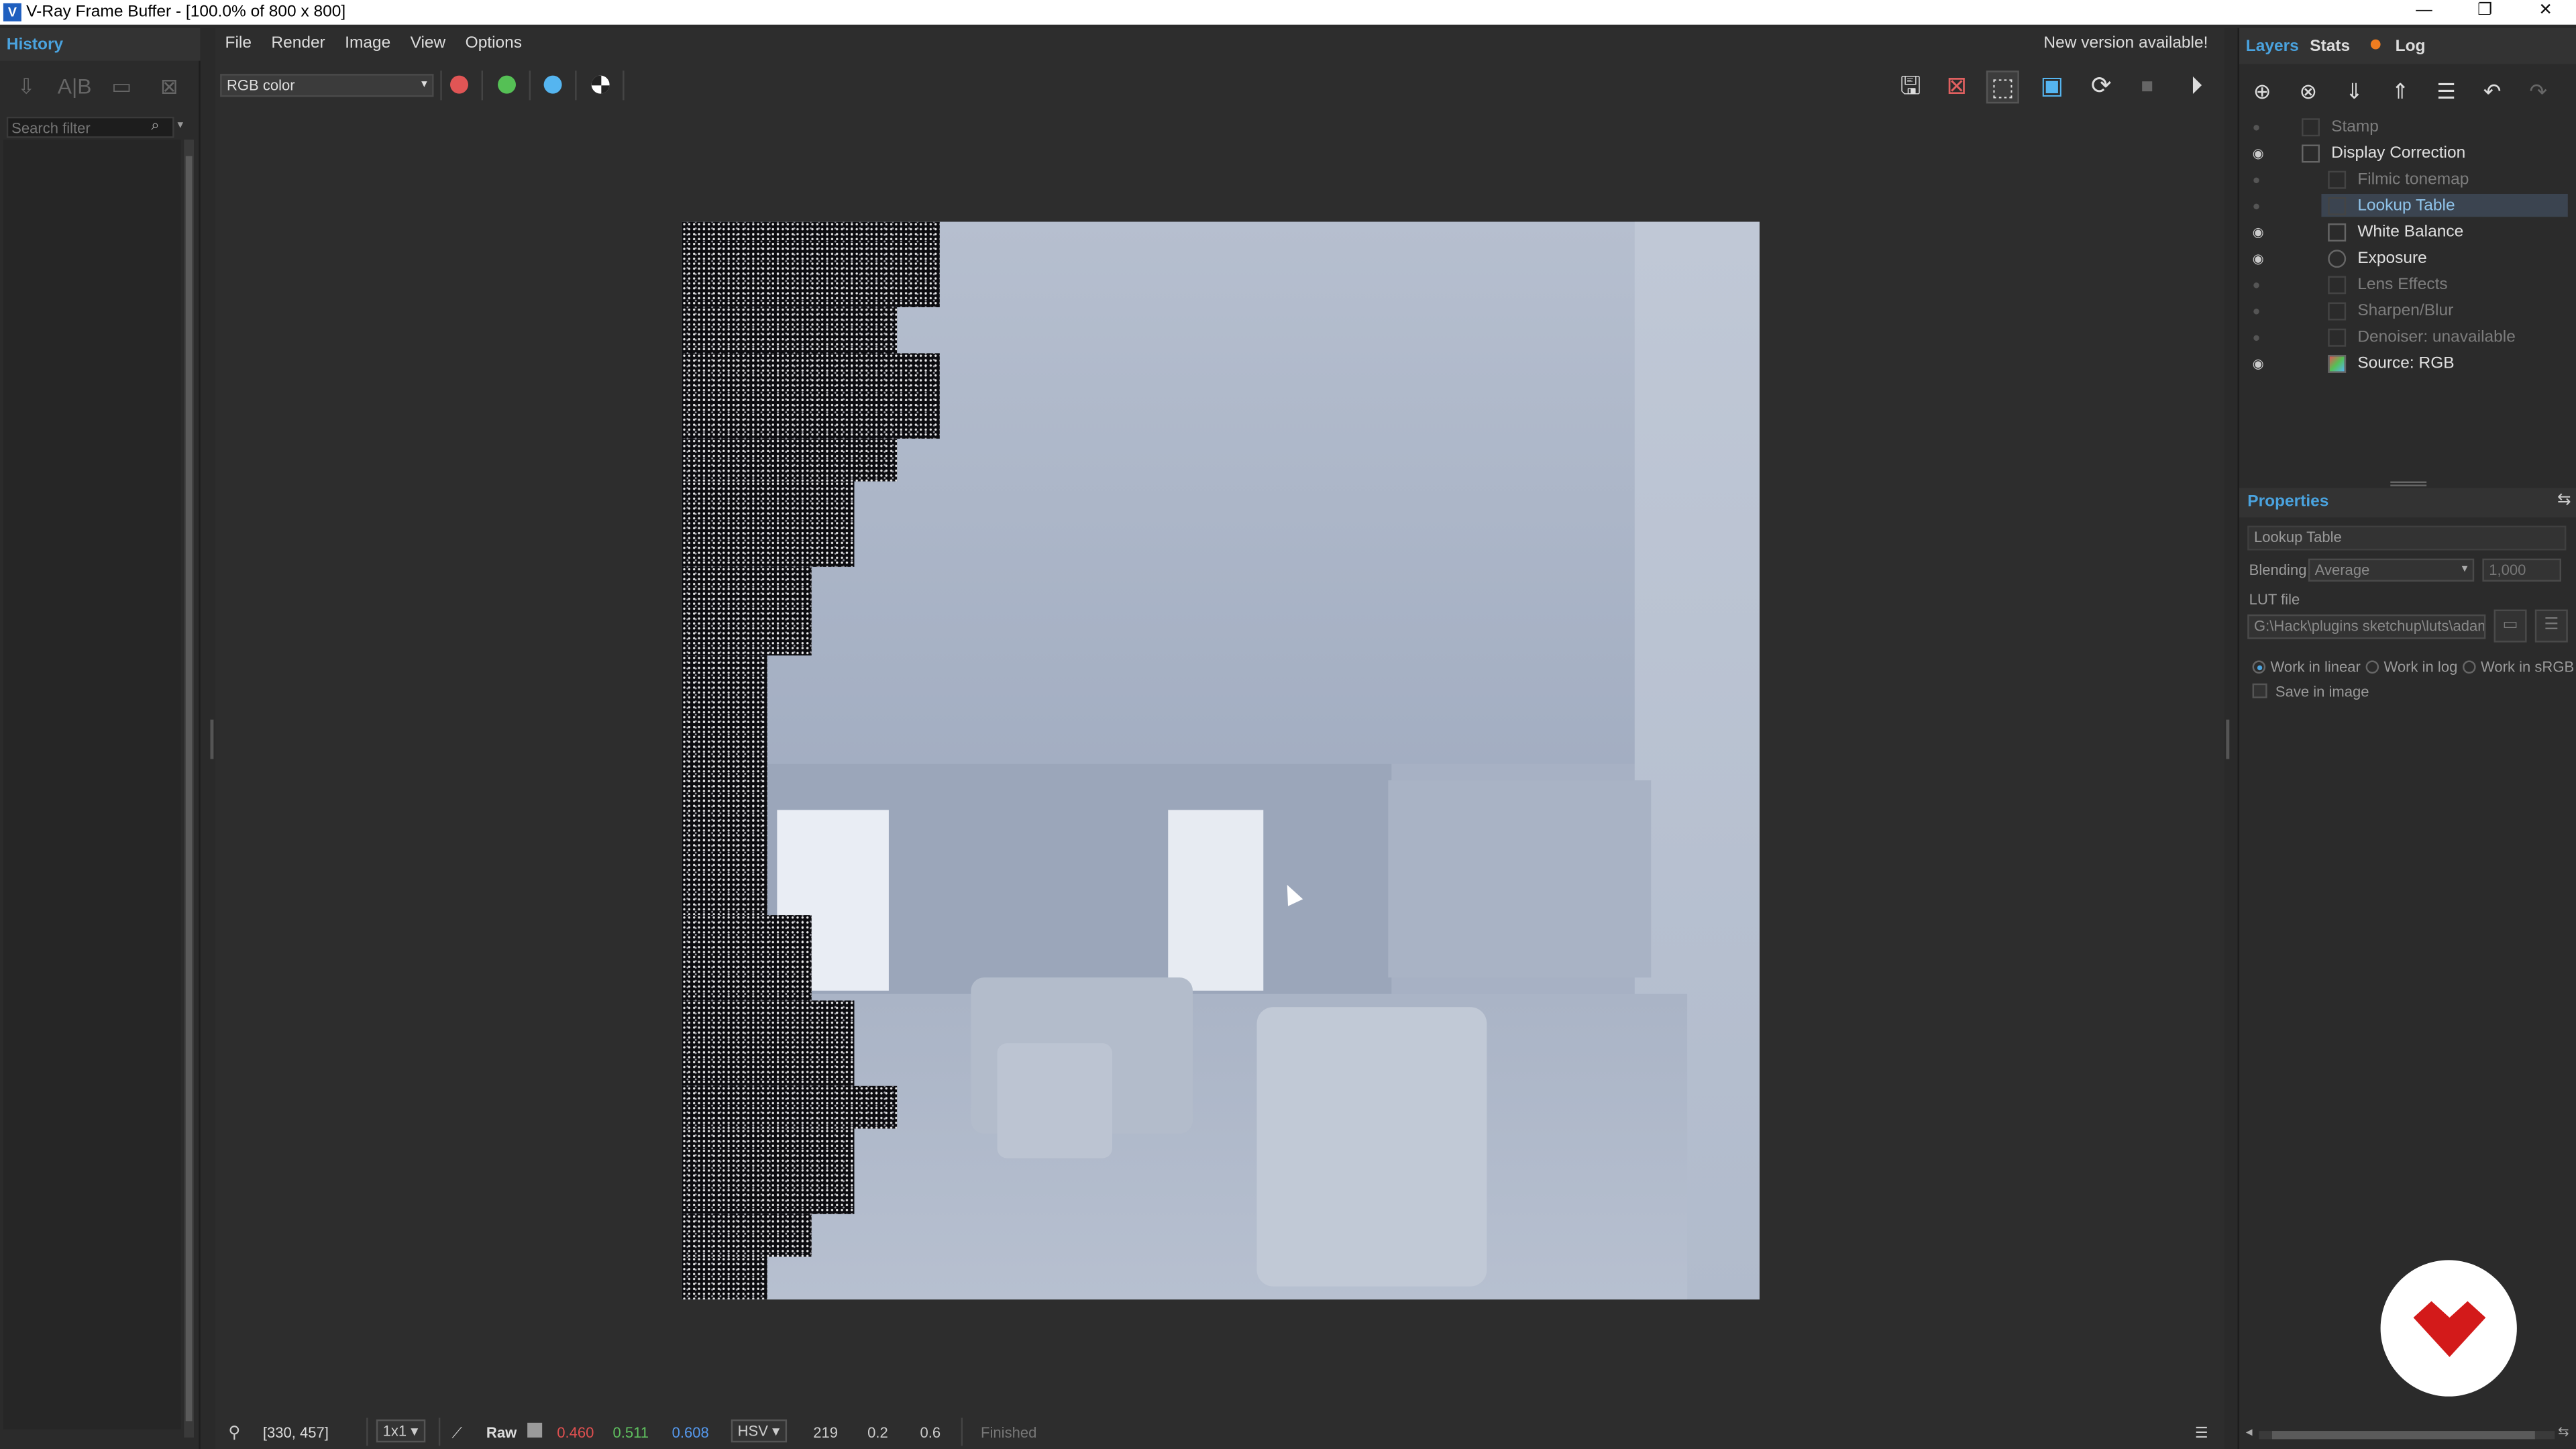 Image resolution: width=2576 pixels, height=1449 pixels. What do you see at coordinates (2337, 311) in the screenshot?
I see `sharpen-blur-icon` at bounding box center [2337, 311].